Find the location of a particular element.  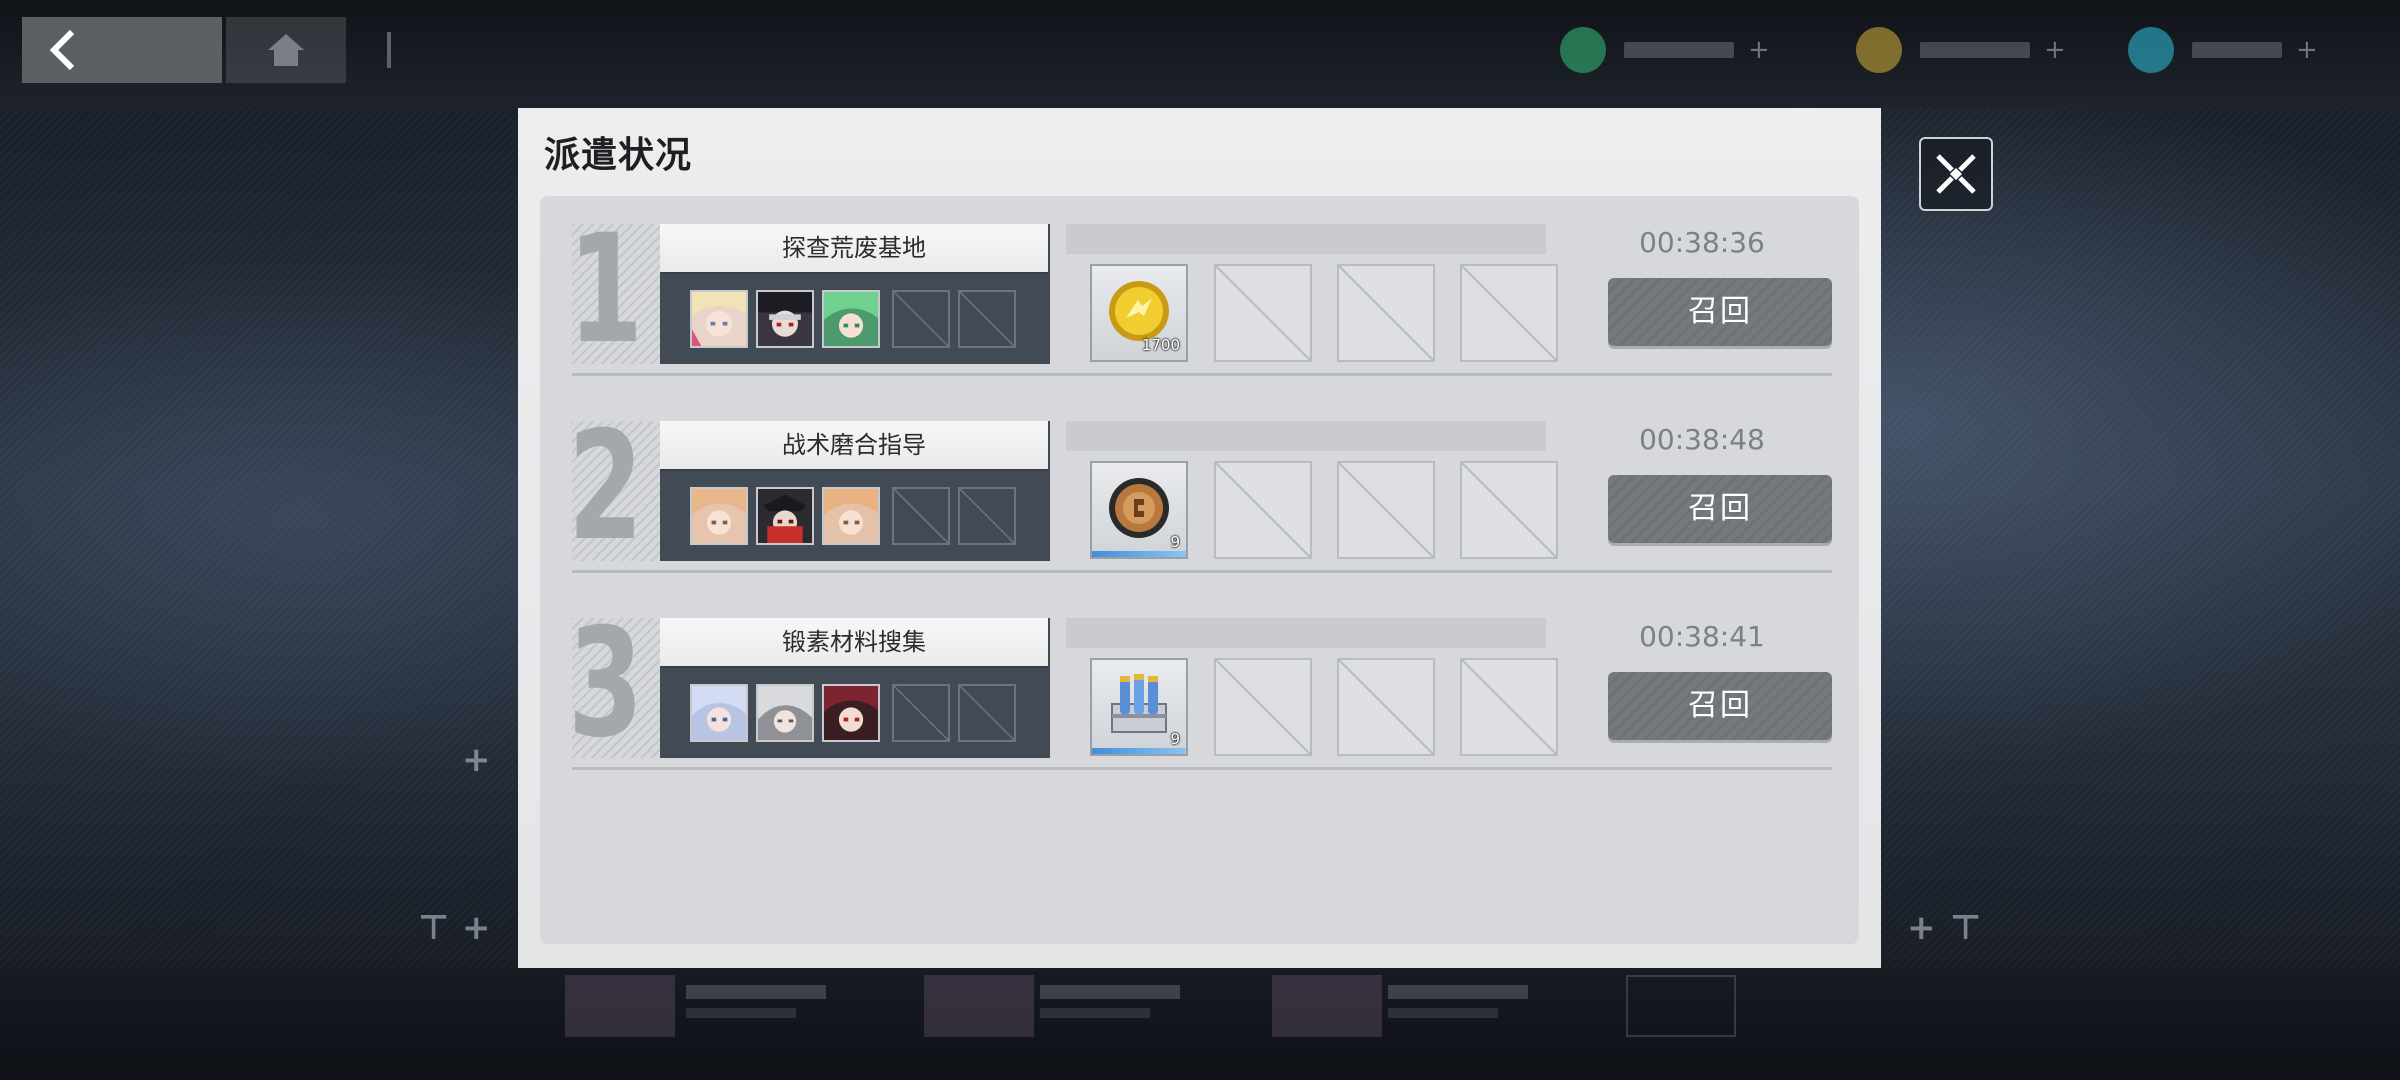

close-button is located at coordinates (1956, 174).